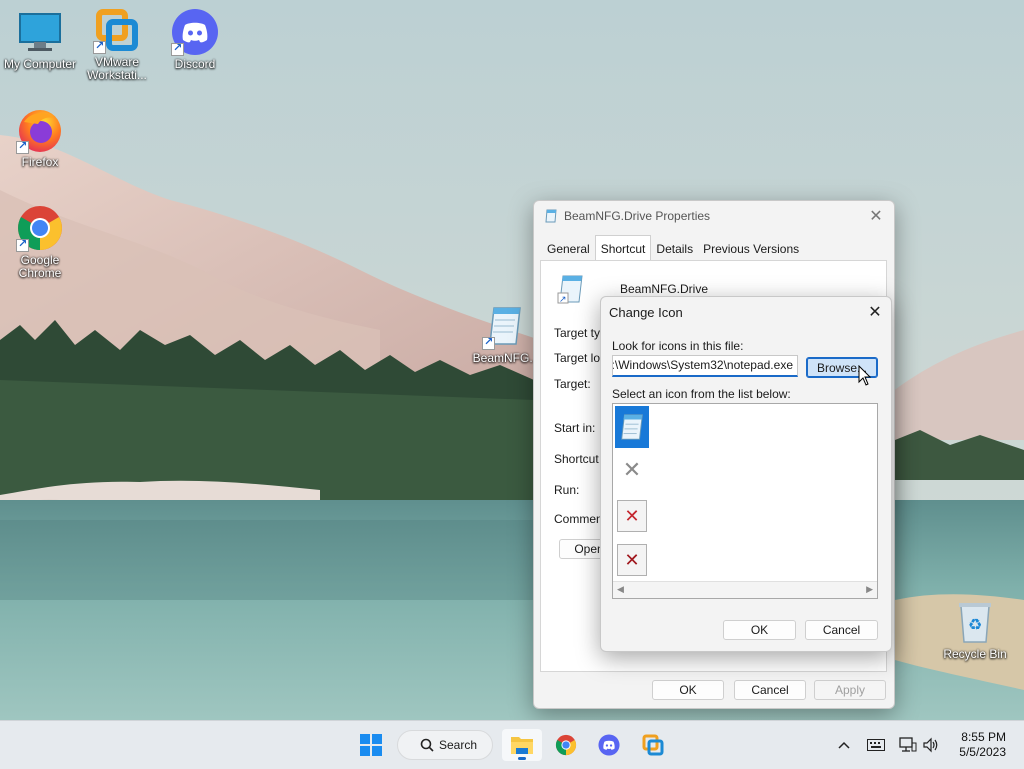 This screenshot has height=769, width=1024. Describe the element at coordinates (458, 745) in the screenshot. I see `search-label: Search` at that location.